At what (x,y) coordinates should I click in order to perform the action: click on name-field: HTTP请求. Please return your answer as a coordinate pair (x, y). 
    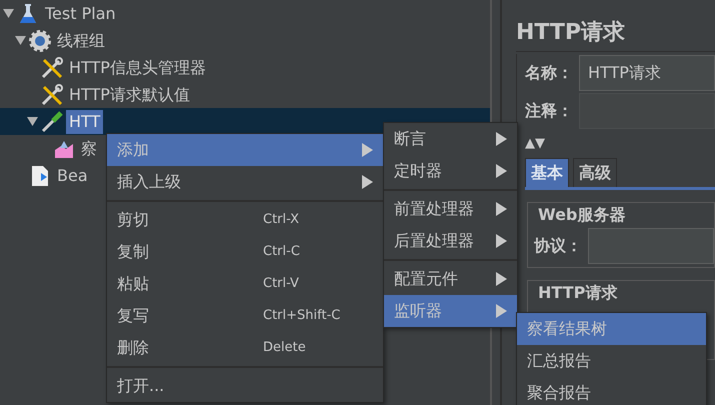
    Looking at the image, I should click on (647, 73).